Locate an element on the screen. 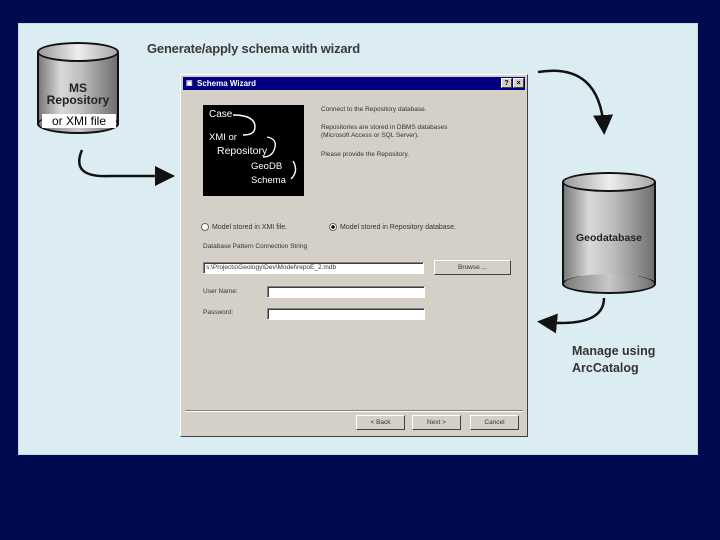 The height and width of the screenshot is (540, 720). close-button: × is located at coordinates (518, 83).